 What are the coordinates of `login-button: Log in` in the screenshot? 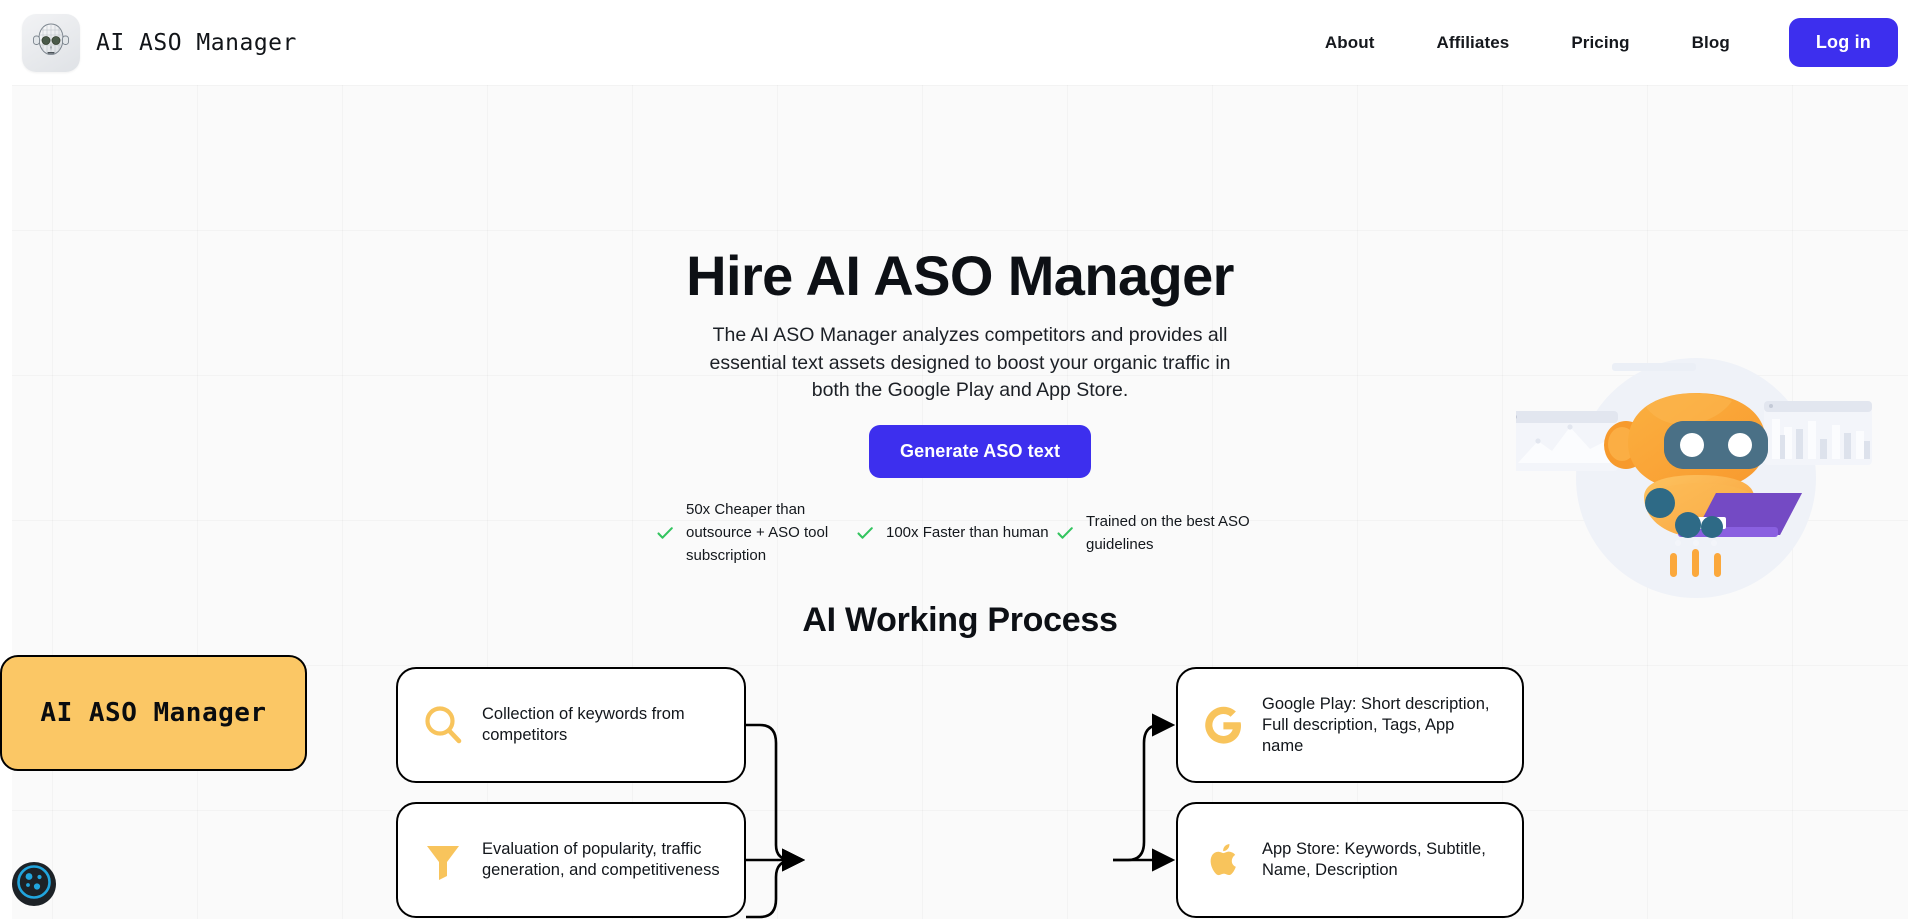 It's located at (1843, 42).